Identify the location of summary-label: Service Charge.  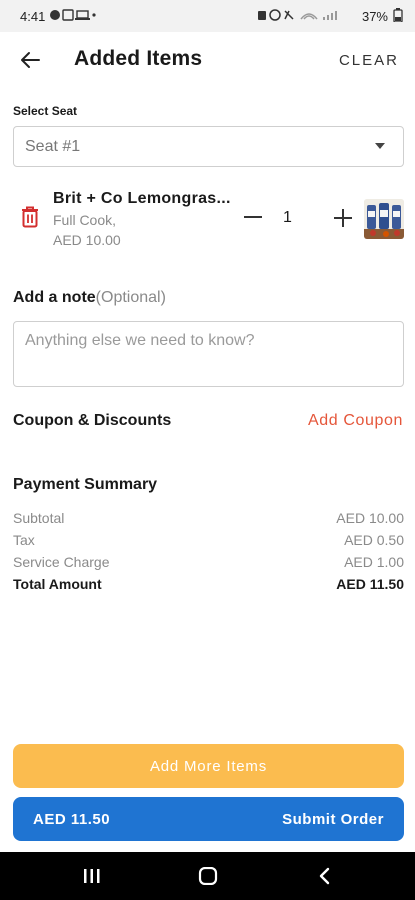
(61, 562).